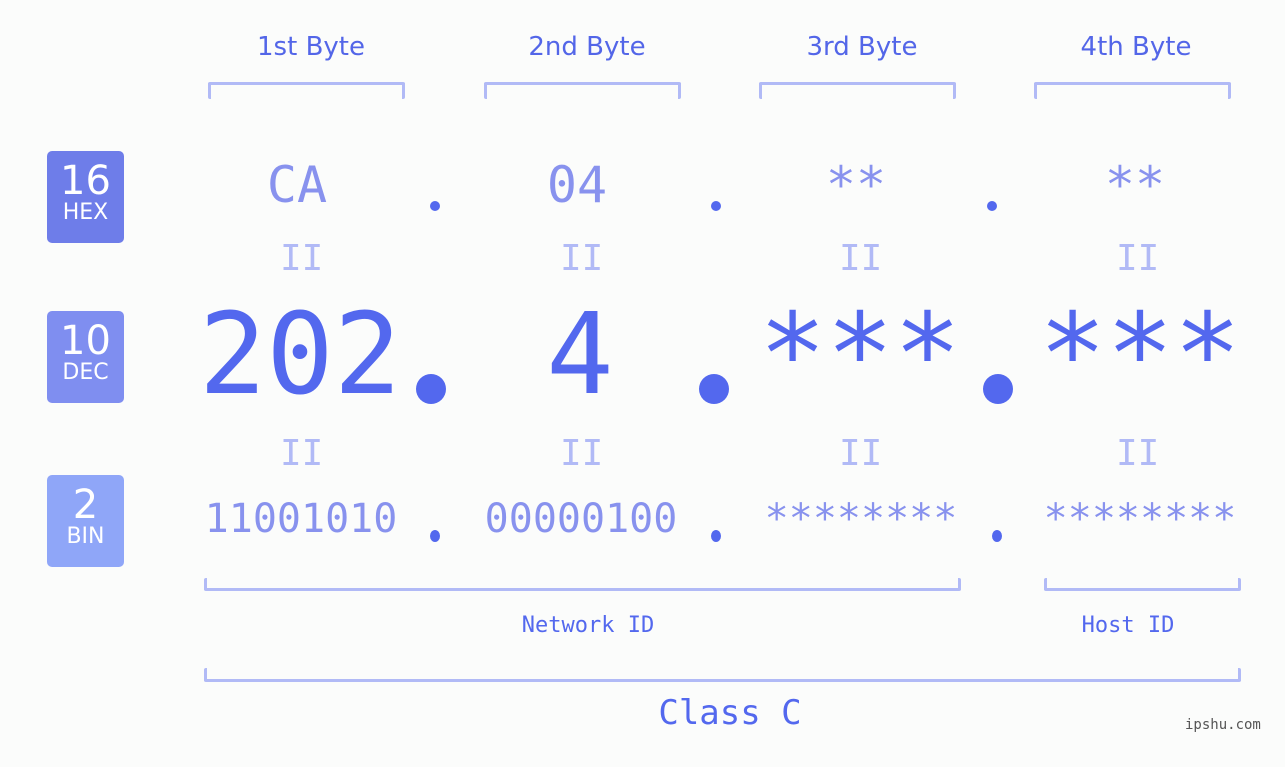 The height and width of the screenshot is (767, 1285). What do you see at coordinates (1223, 725) in the screenshot?
I see `watermark: ipshu.com` at bounding box center [1223, 725].